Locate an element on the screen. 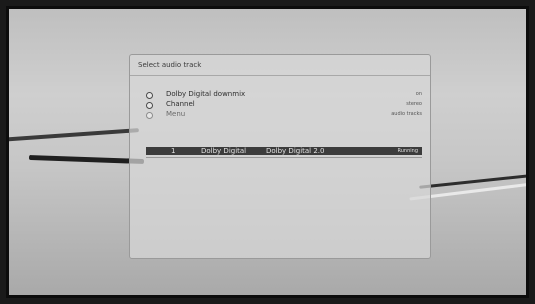 This screenshot has width=535, height=304. option-label: Menu is located at coordinates (176, 114).